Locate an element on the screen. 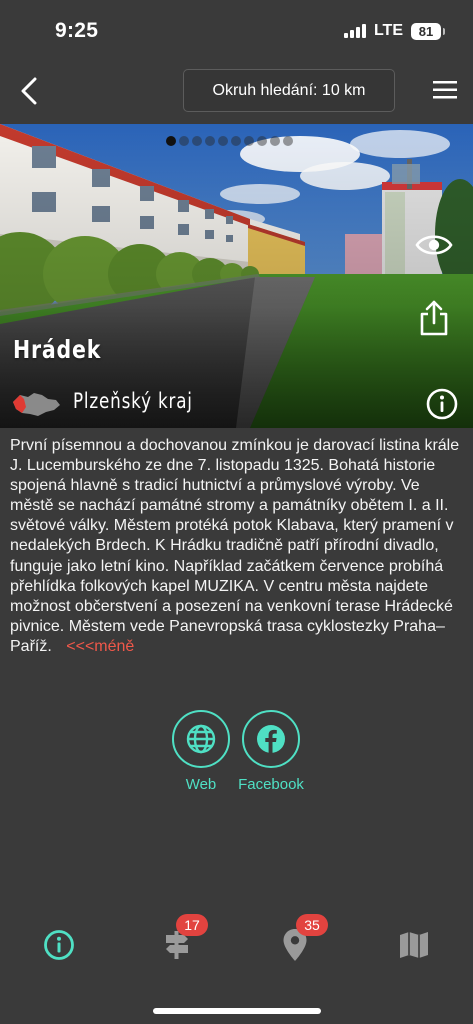  back-button is located at coordinates (29, 91).